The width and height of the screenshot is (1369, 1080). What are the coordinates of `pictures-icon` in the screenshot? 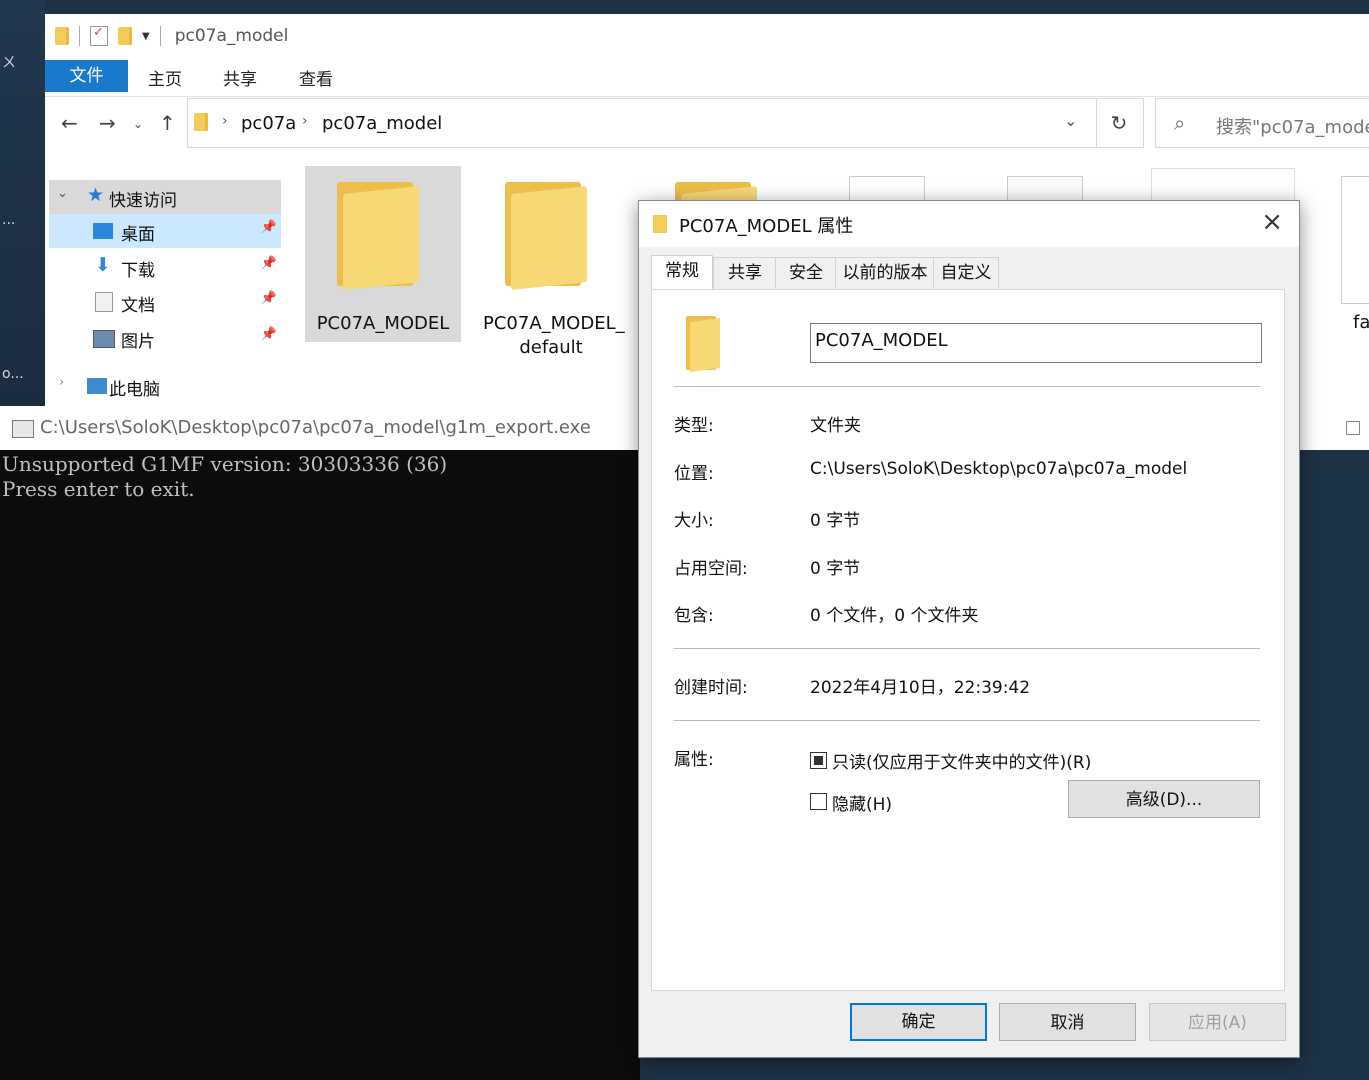 It's located at (104, 339).